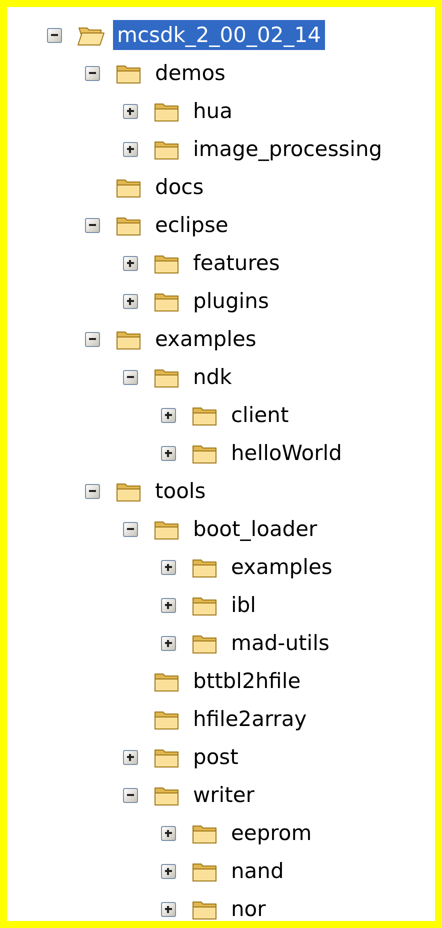 The width and height of the screenshot is (442, 928). I want to click on folder-label: tools, so click(180, 491).